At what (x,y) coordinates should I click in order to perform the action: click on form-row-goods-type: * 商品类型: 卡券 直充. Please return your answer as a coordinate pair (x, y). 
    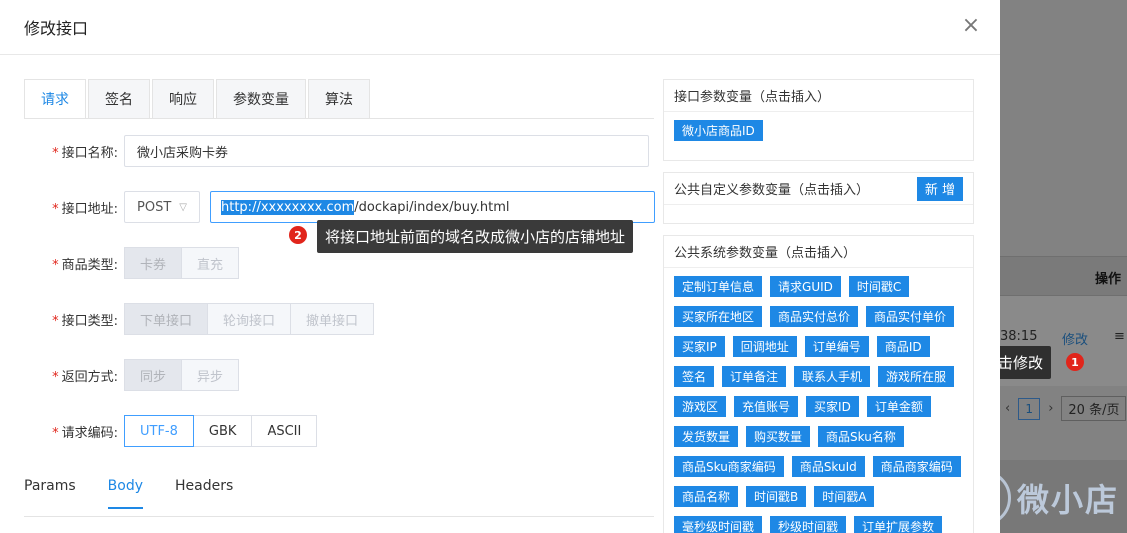
    Looking at the image, I should click on (132, 263).